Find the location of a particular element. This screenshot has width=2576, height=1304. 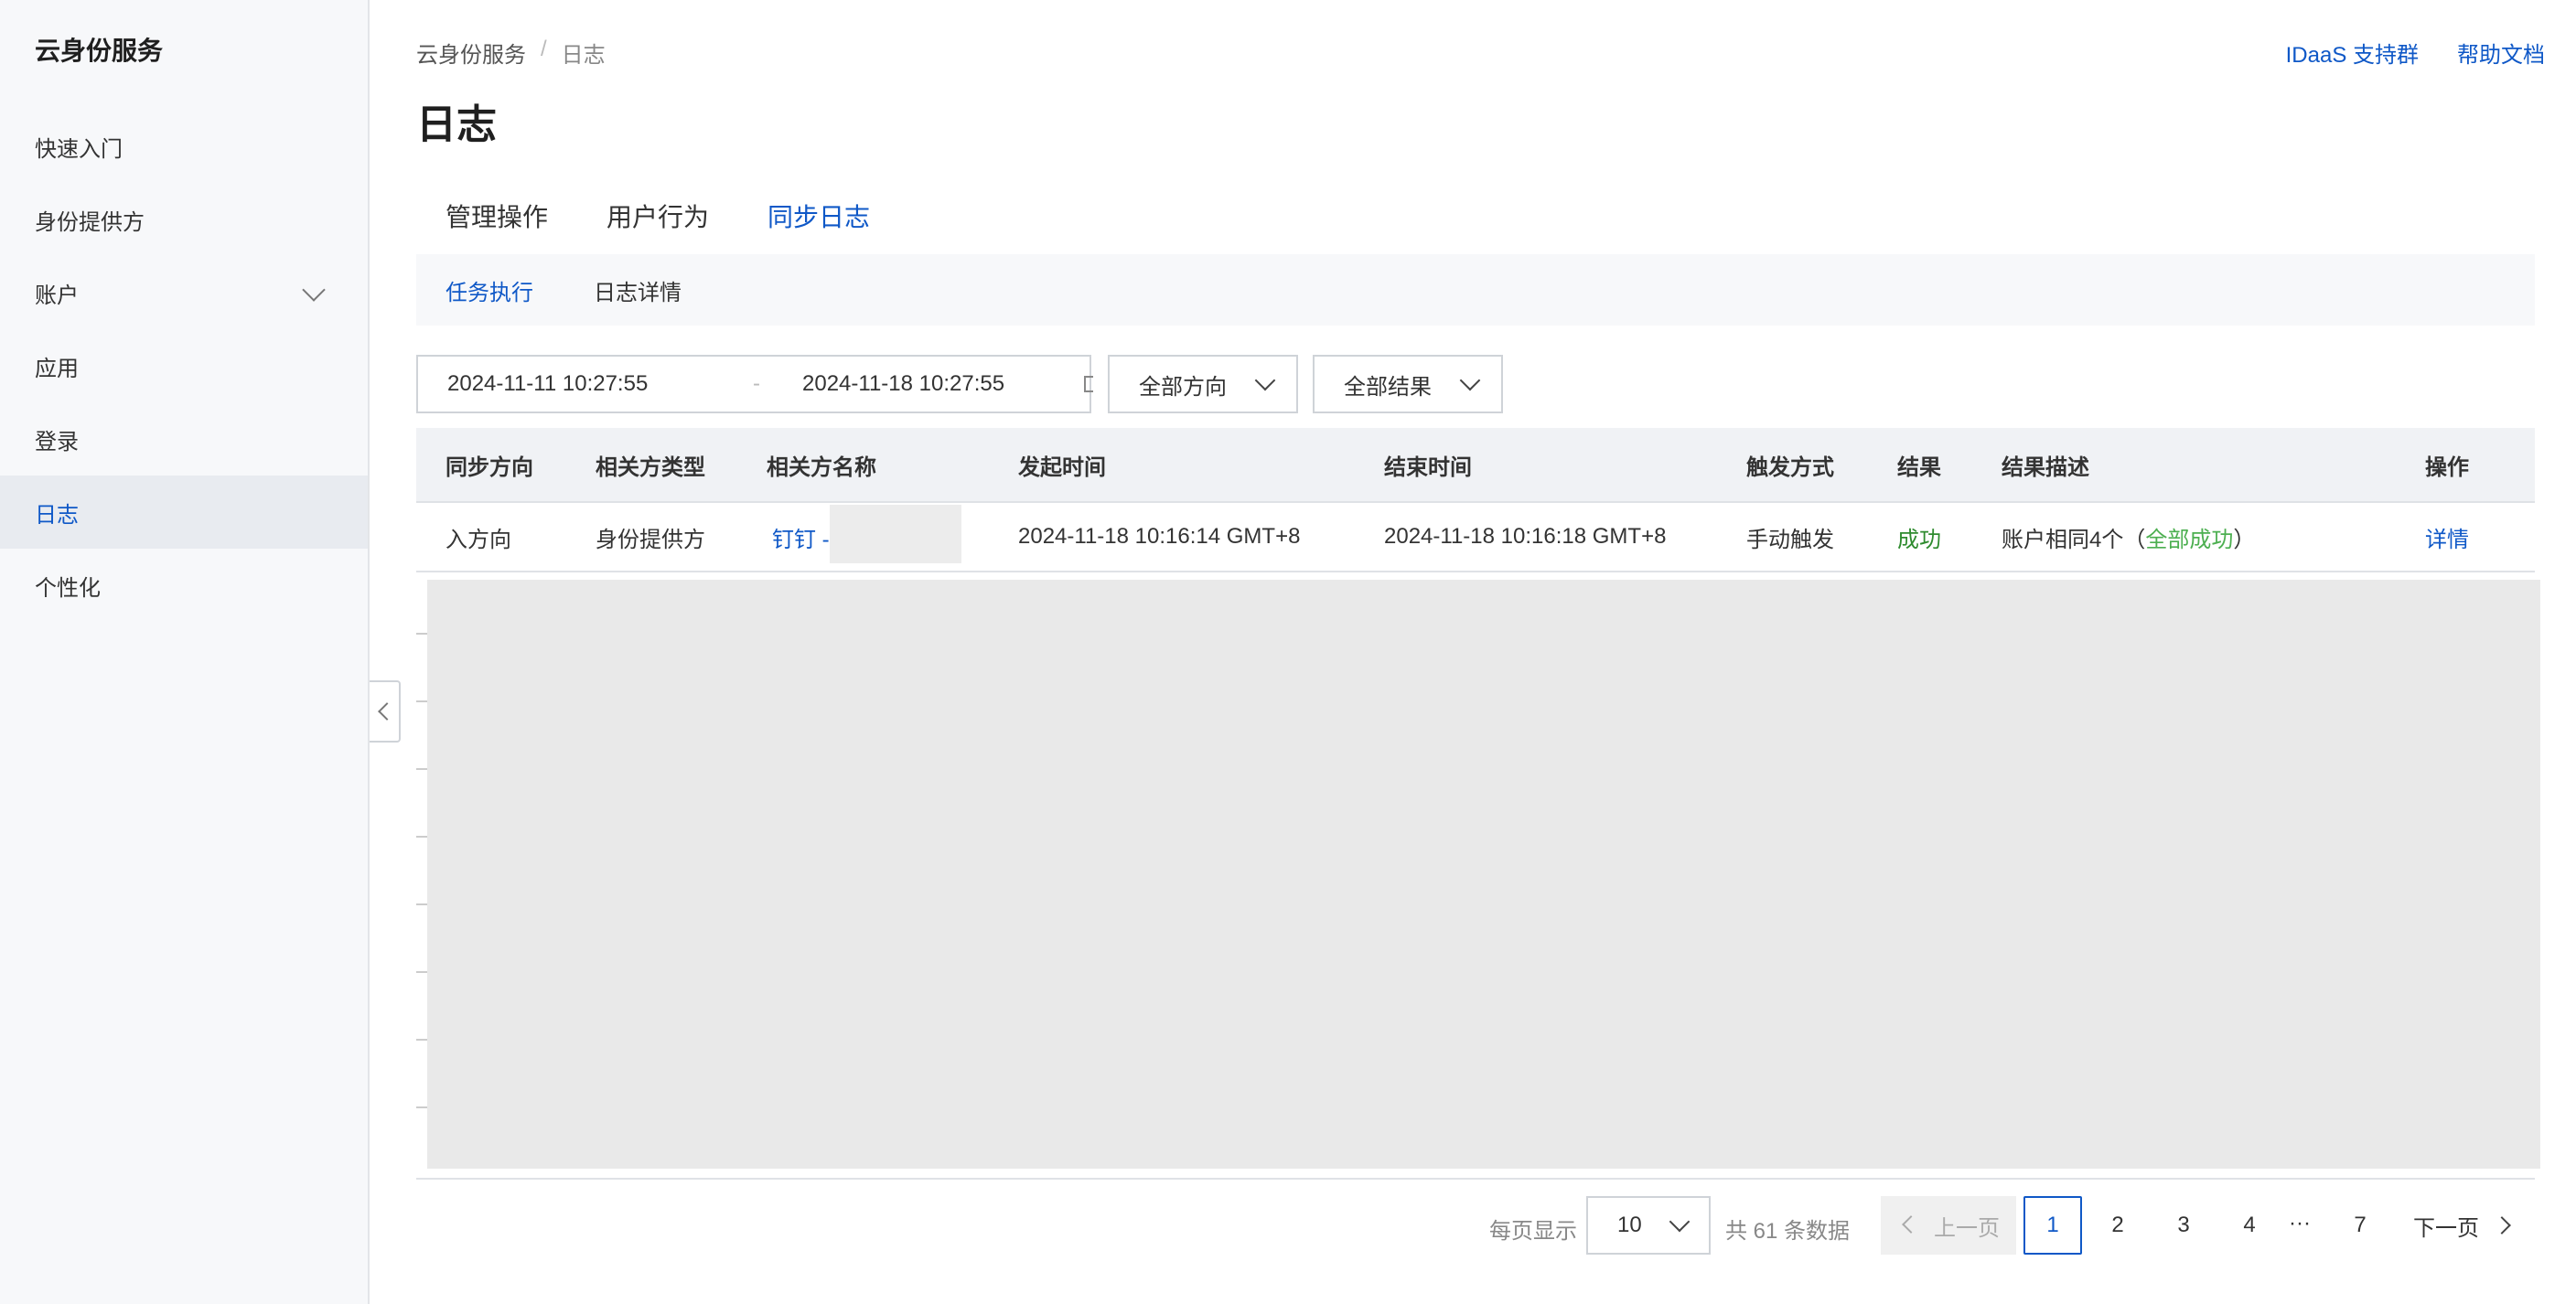

column-header: 结束时间 is located at coordinates (1428, 467).